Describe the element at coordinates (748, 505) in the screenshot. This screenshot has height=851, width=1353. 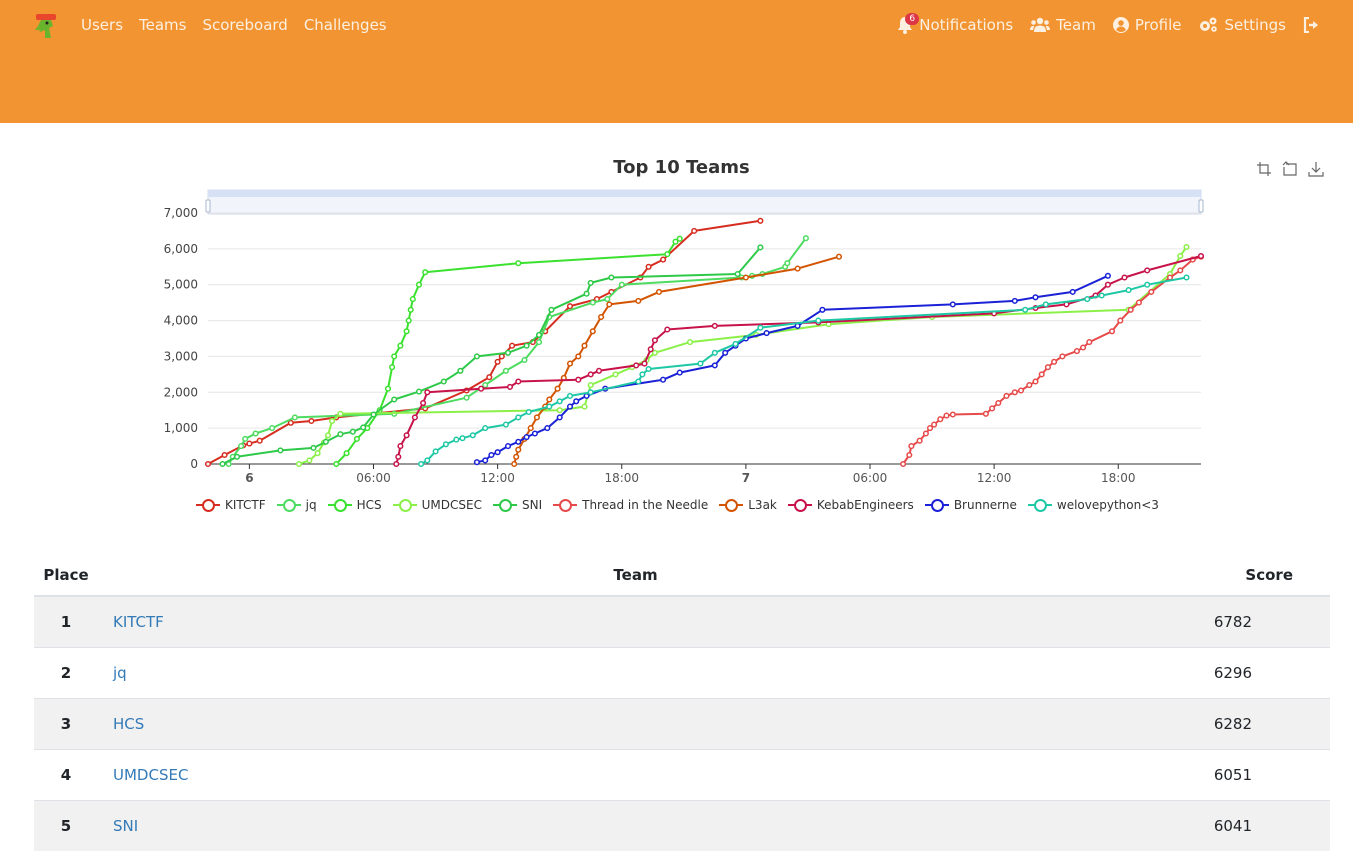
I see `legend-item: L3ak` at that location.